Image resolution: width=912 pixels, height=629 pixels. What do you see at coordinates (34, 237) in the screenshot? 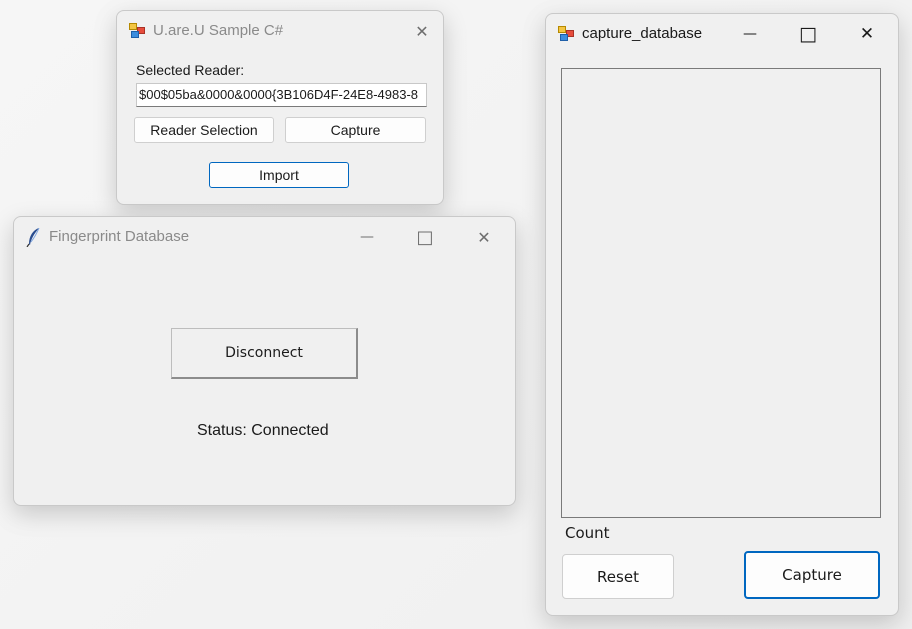
I see `tk-feather-icon` at bounding box center [34, 237].